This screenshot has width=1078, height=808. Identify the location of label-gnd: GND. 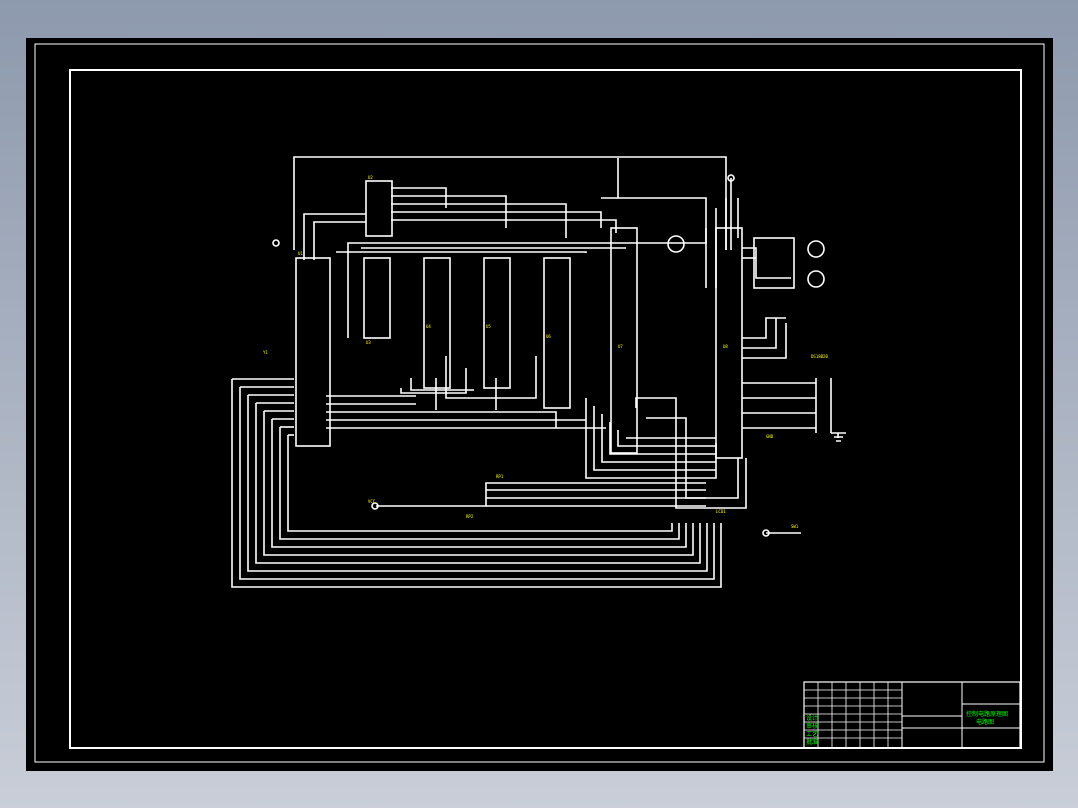
(770, 436).